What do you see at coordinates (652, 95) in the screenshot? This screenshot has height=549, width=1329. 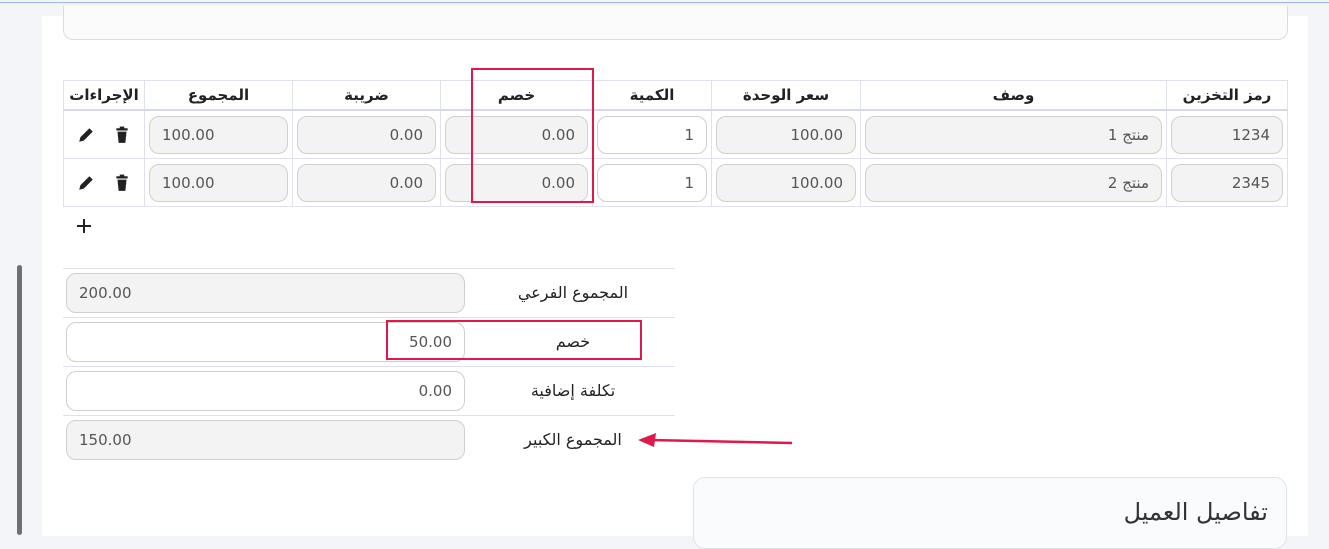 I see `header-quantity: الكمية` at bounding box center [652, 95].